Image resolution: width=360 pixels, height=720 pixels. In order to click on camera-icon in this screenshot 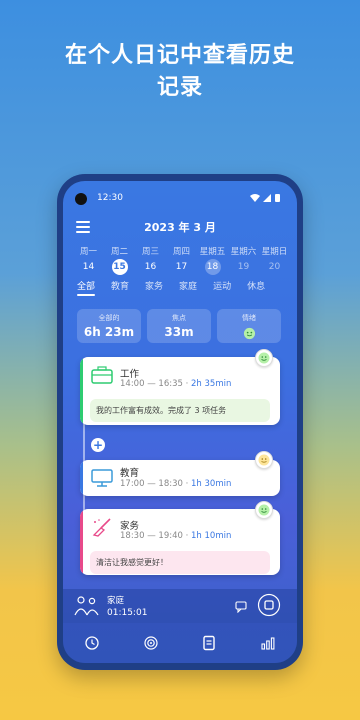, I will do `click(81, 199)`.